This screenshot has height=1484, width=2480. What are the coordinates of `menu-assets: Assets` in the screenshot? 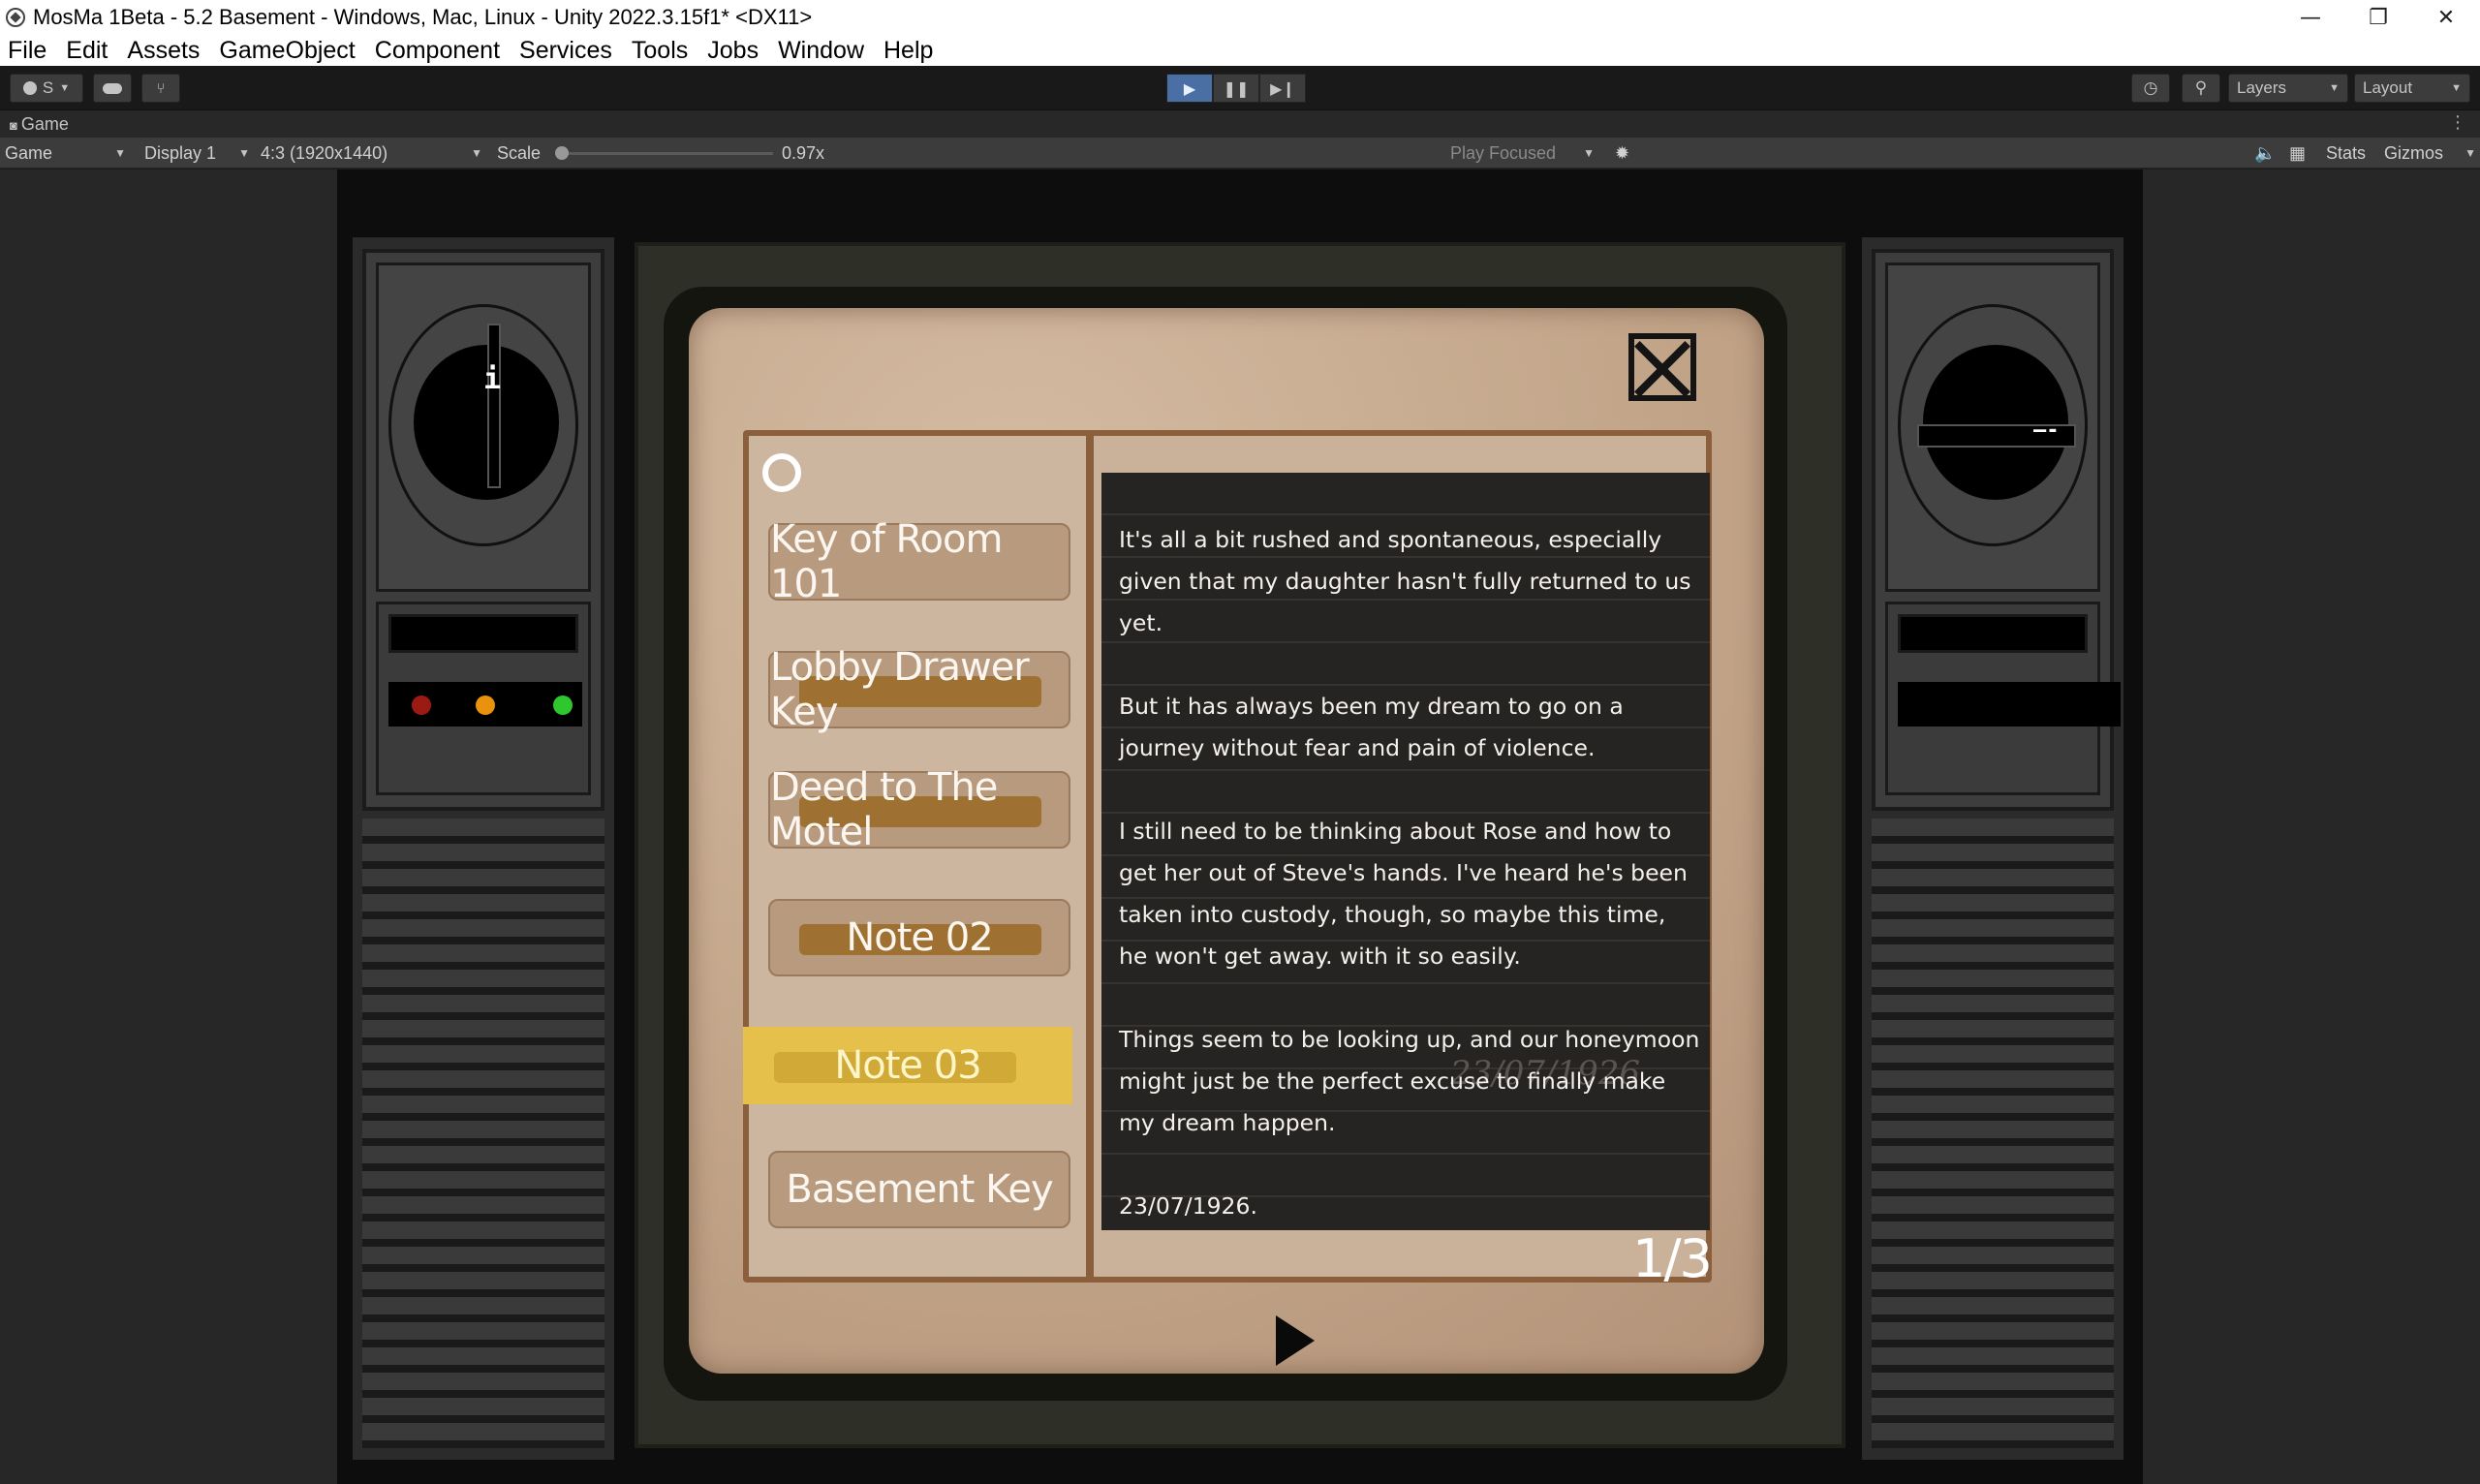 It's located at (163, 51).